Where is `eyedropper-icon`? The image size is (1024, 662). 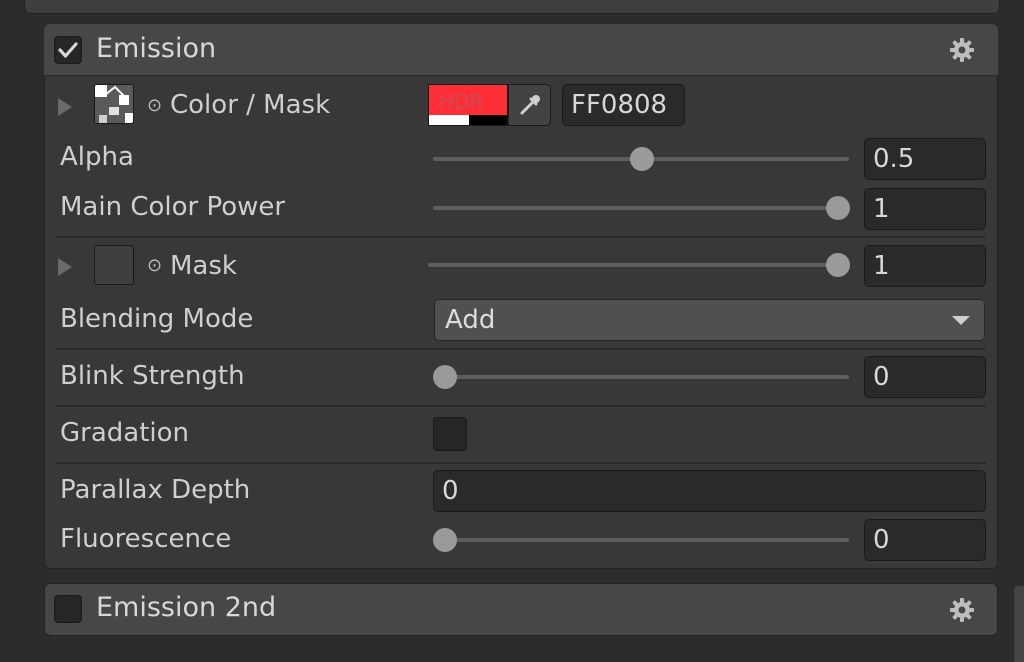
eyedropper-icon is located at coordinates (530, 105).